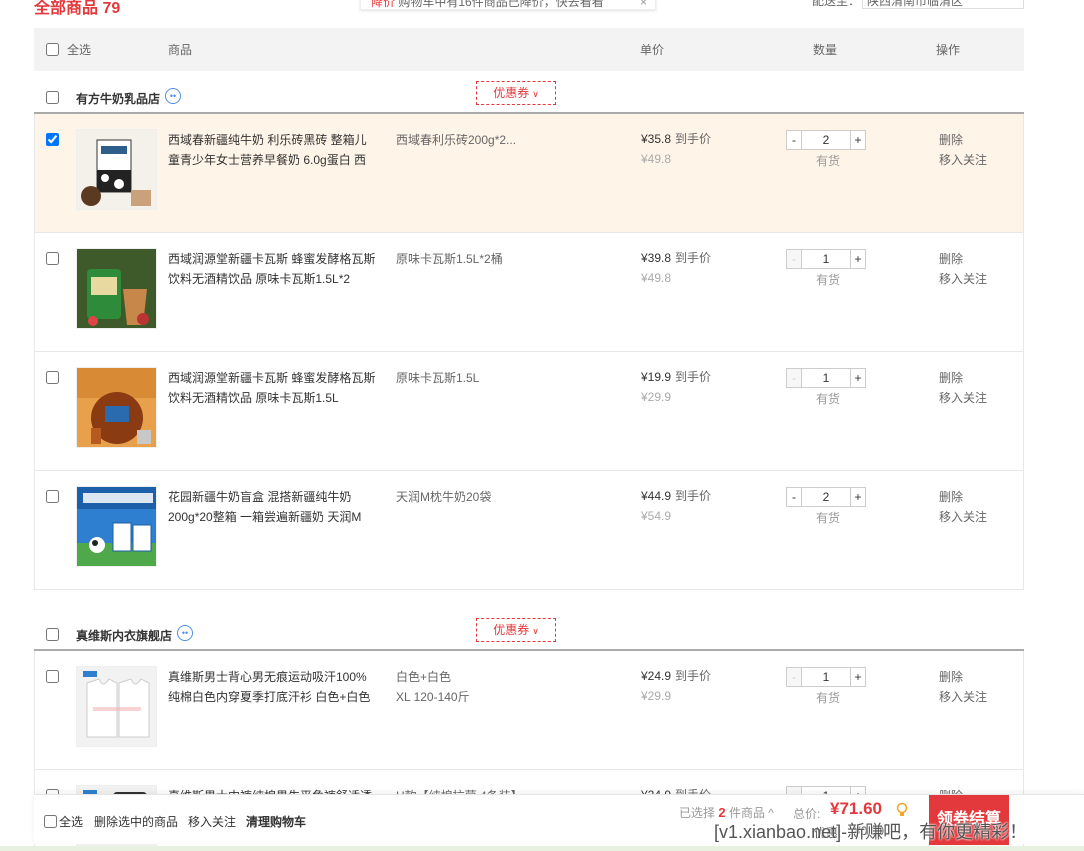  Describe the element at coordinates (828, 161) in the screenshot. I see `stock-status: 有货` at that location.